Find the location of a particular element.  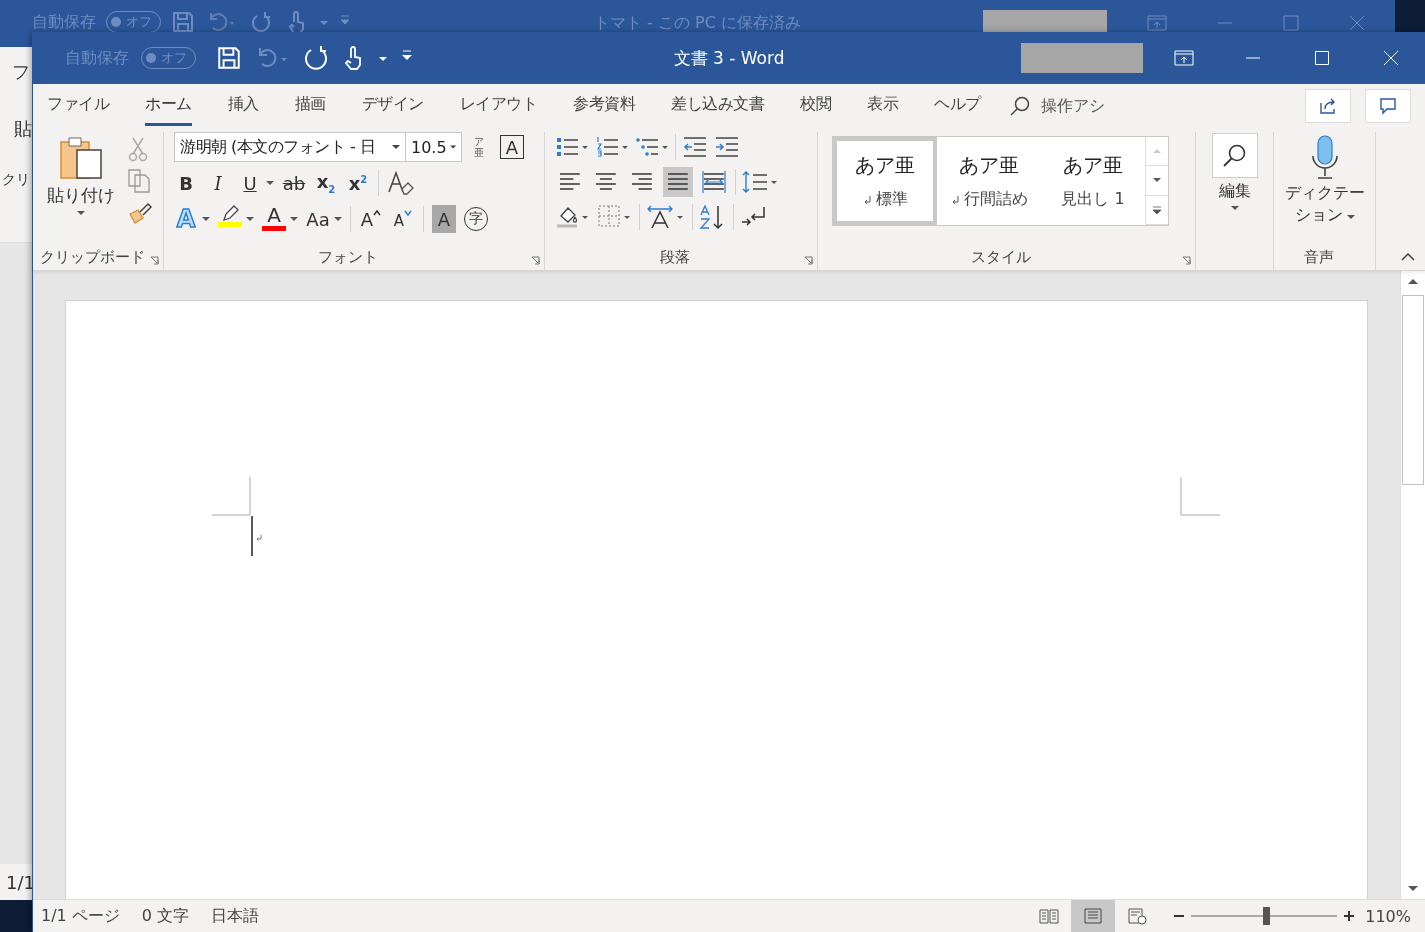

more-icon is located at coordinates (1157, 209).